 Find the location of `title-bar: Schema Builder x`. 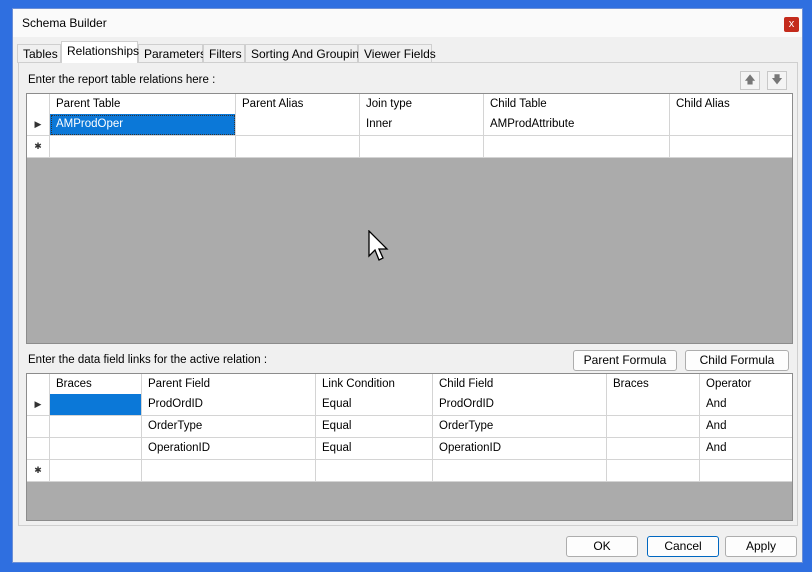

title-bar: Schema Builder x is located at coordinates (407, 23).